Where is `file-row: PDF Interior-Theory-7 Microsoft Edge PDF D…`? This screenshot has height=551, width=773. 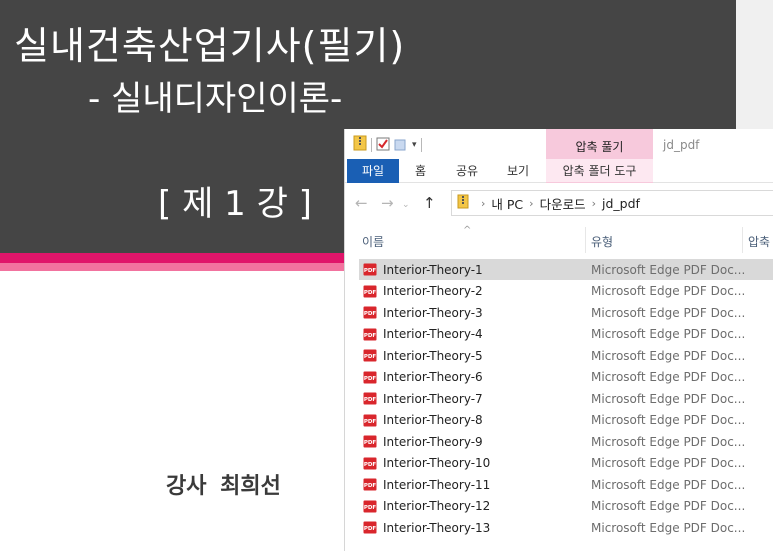
file-row: PDF Interior-Theory-7 Microsoft Edge PDF D… is located at coordinates (559, 399).